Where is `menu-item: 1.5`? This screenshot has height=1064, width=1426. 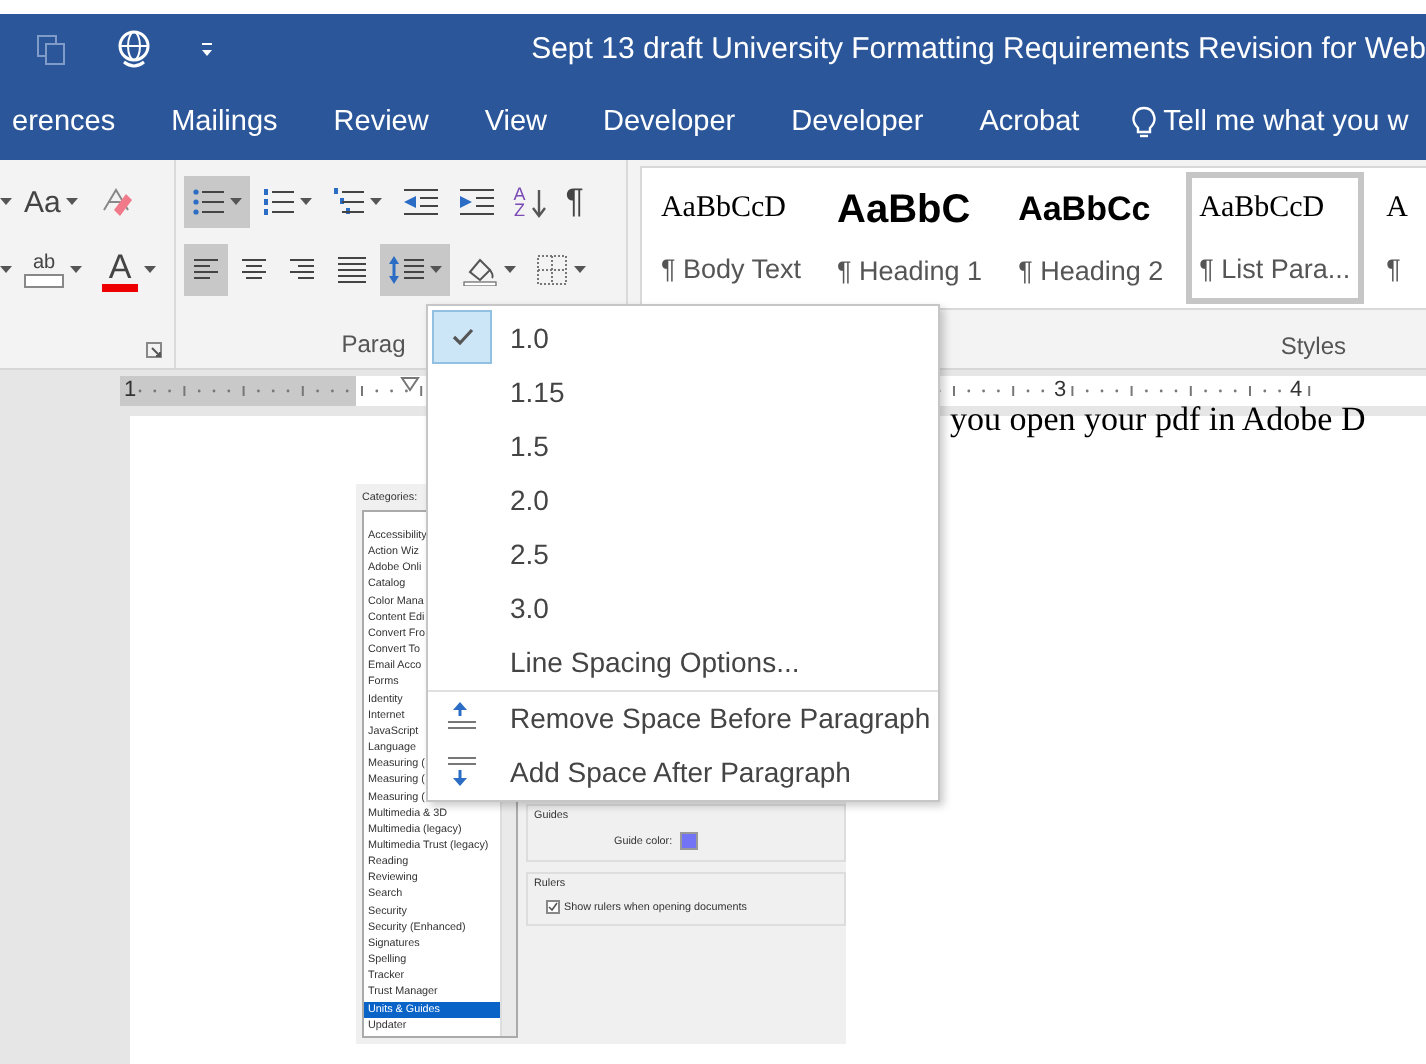 menu-item: 1.5 is located at coordinates (683, 445).